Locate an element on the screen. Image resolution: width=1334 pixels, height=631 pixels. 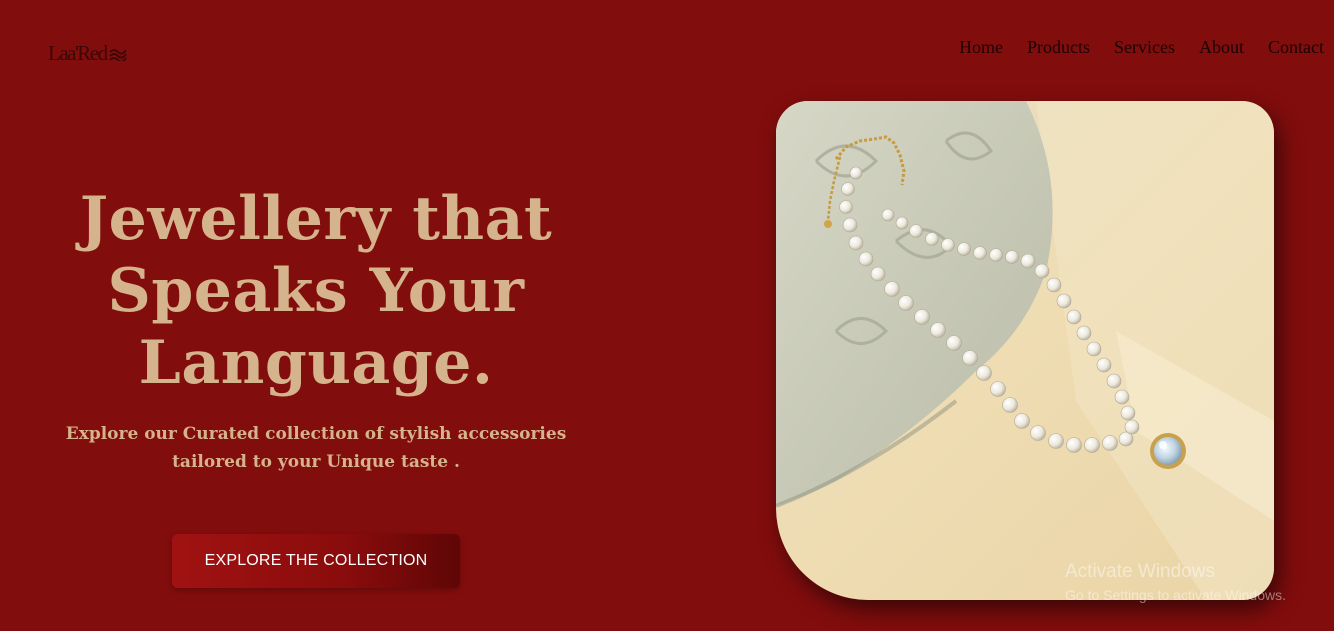
nav-home-link: Home is located at coordinates (981, 47).